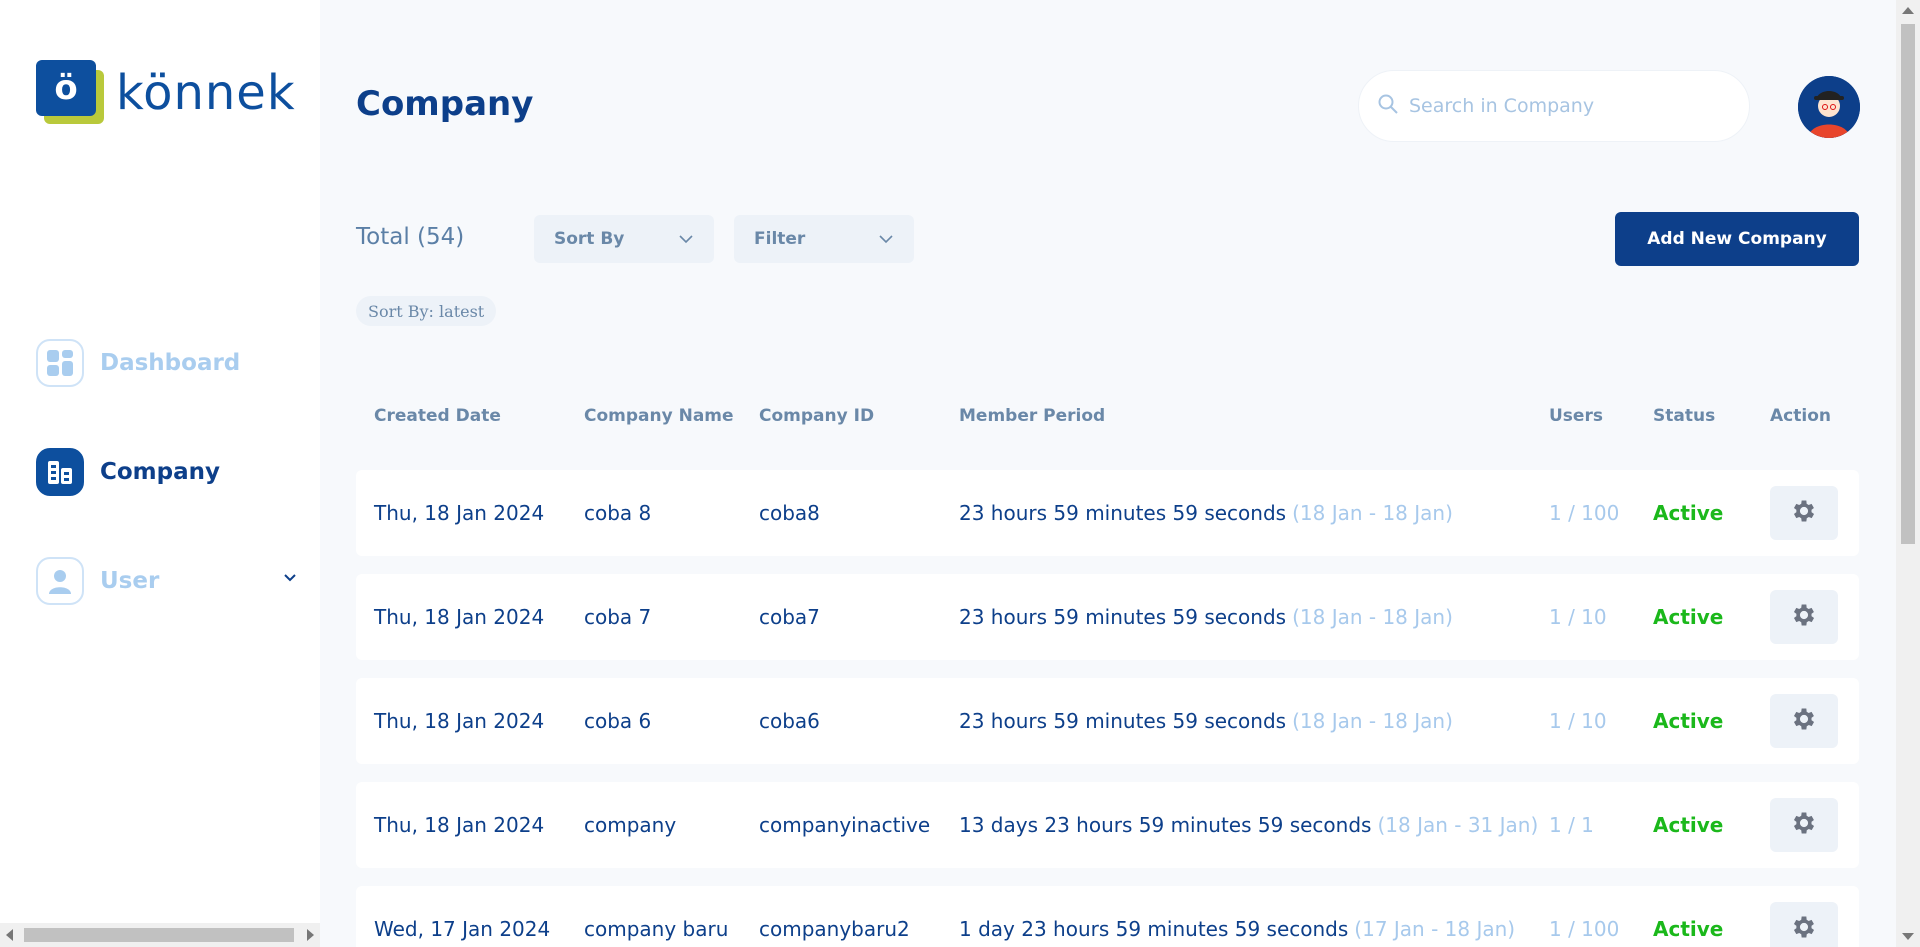  Describe the element at coordinates (1032, 416) in the screenshot. I see `column-header-member-period: Member Period` at that location.